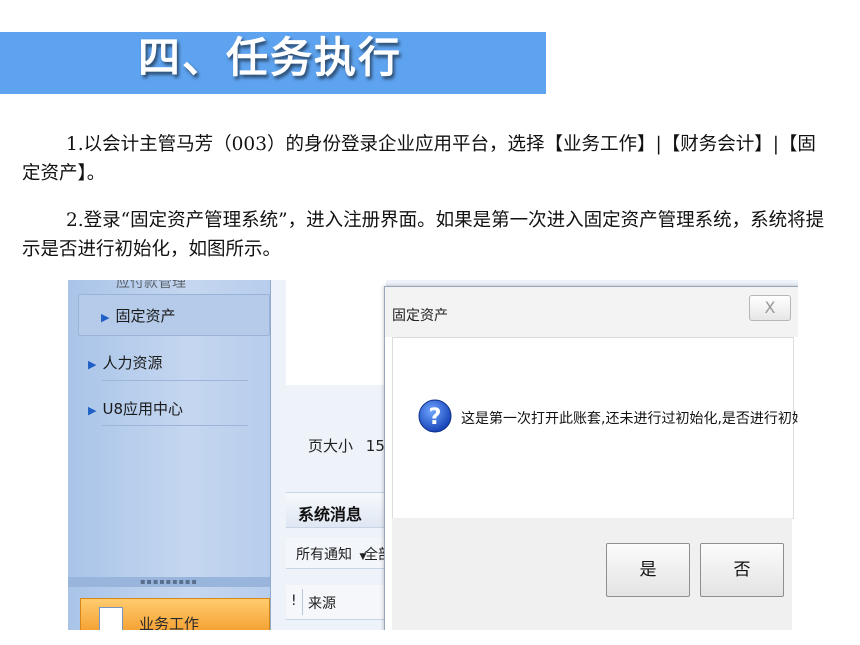  What do you see at coordinates (302, 602) in the screenshot?
I see `column-divider` at bounding box center [302, 602].